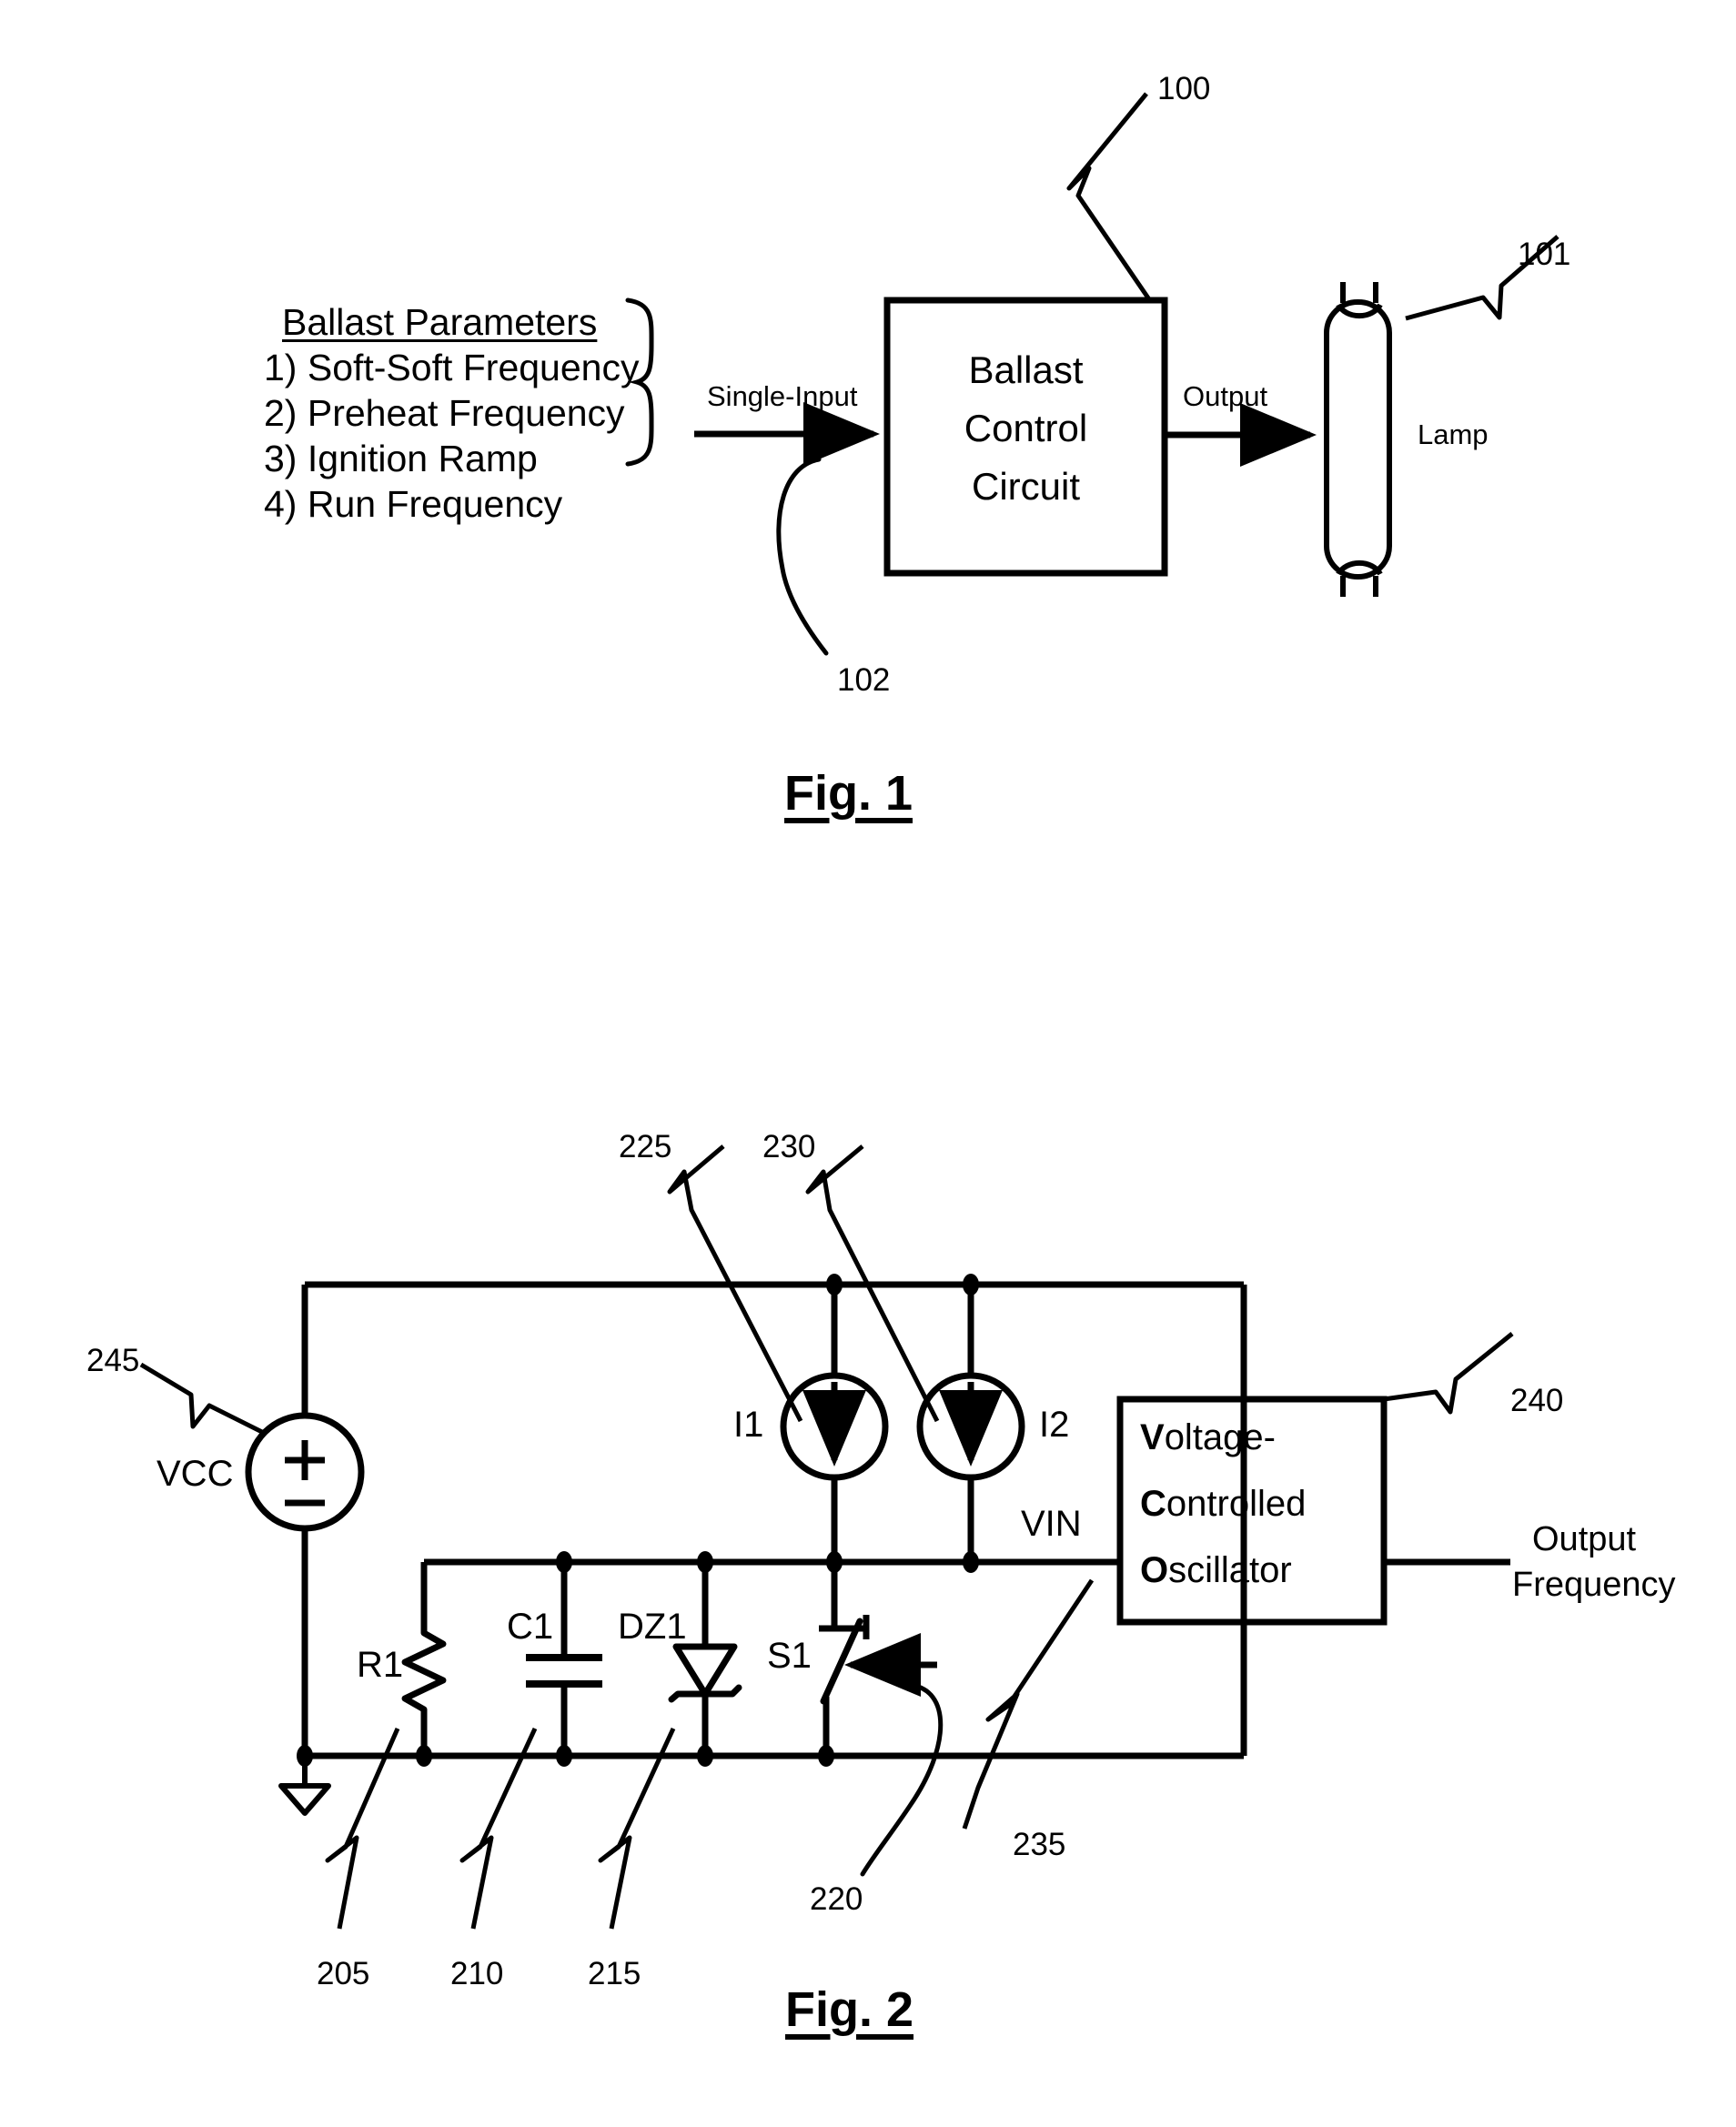 The height and width of the screenshot is (2127, 1736). Describe the element at coordinates (970, 1424) in the screenshot. I see `current-source-i2-symbol` at that location.